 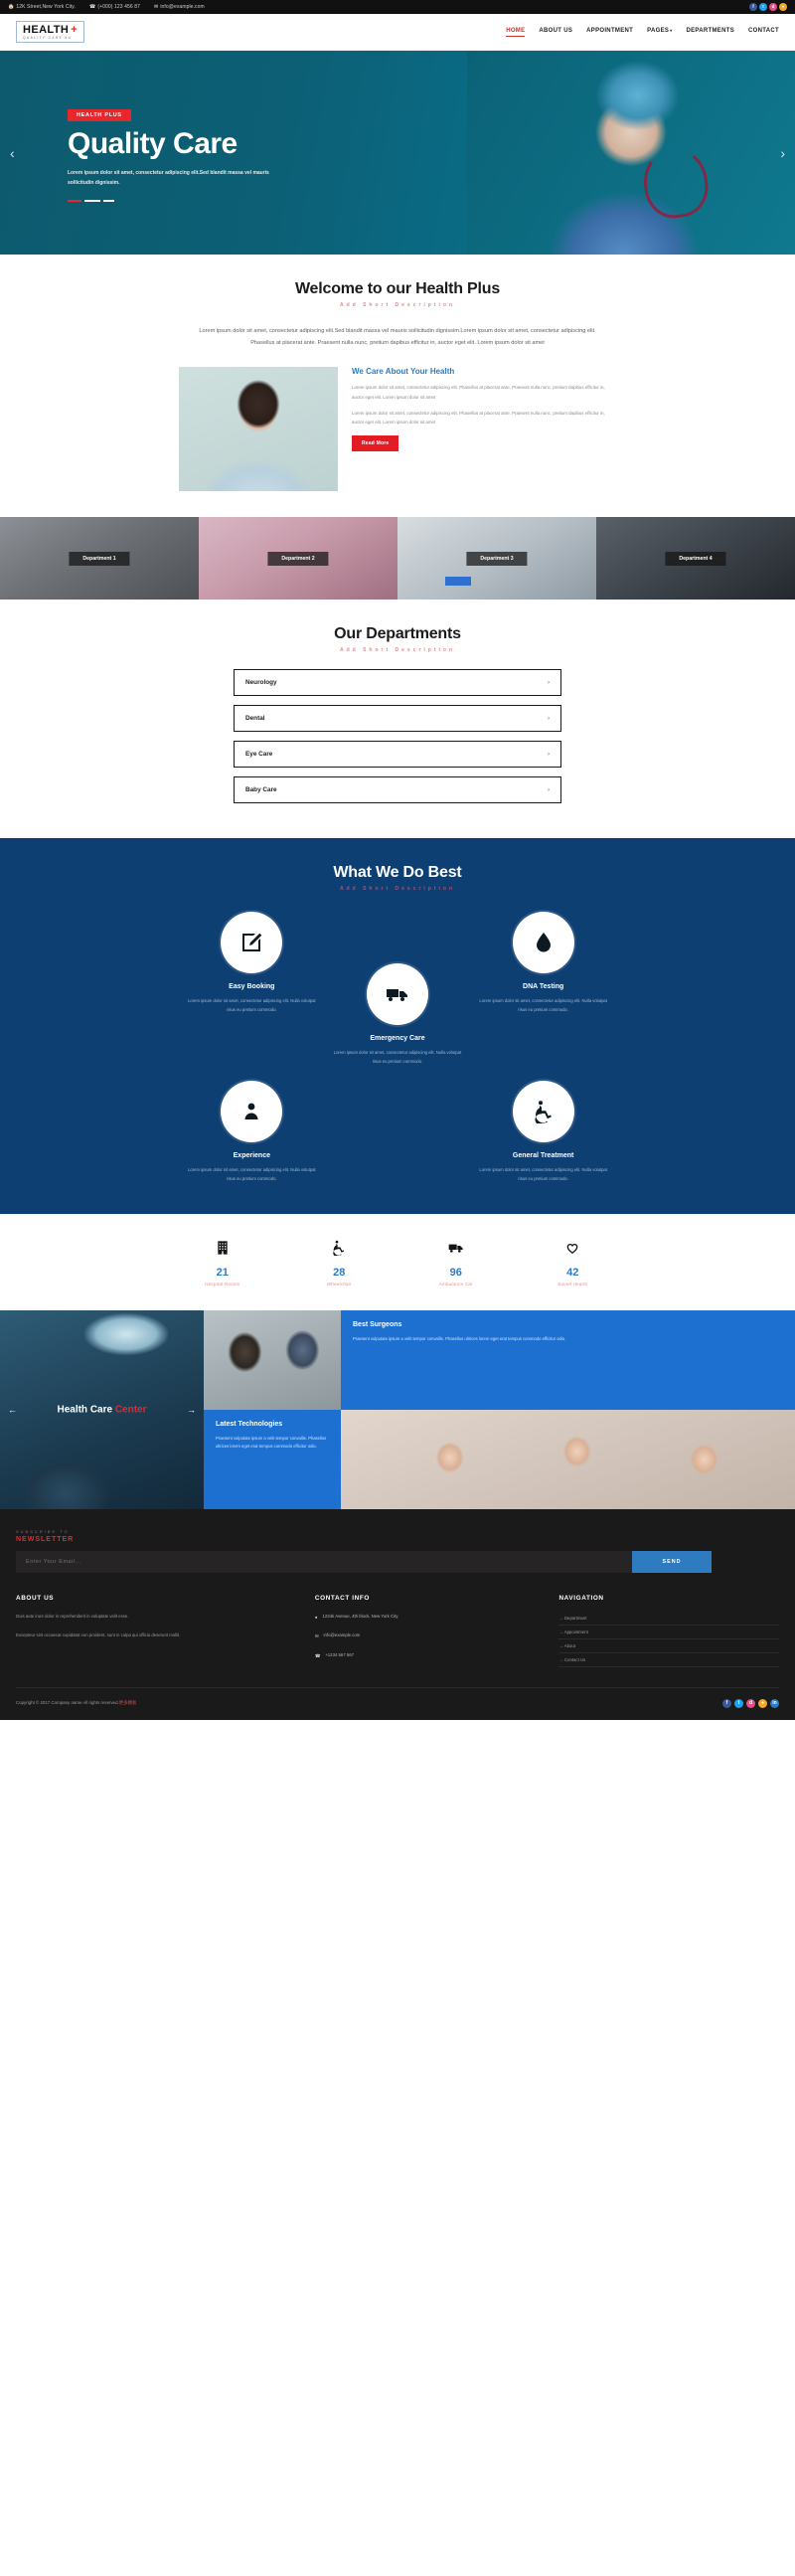 What do you see at coordinates (298, 559) in the screenshot?
I see `gallery-item-2: Department 2` at bounding box center [298, 559].